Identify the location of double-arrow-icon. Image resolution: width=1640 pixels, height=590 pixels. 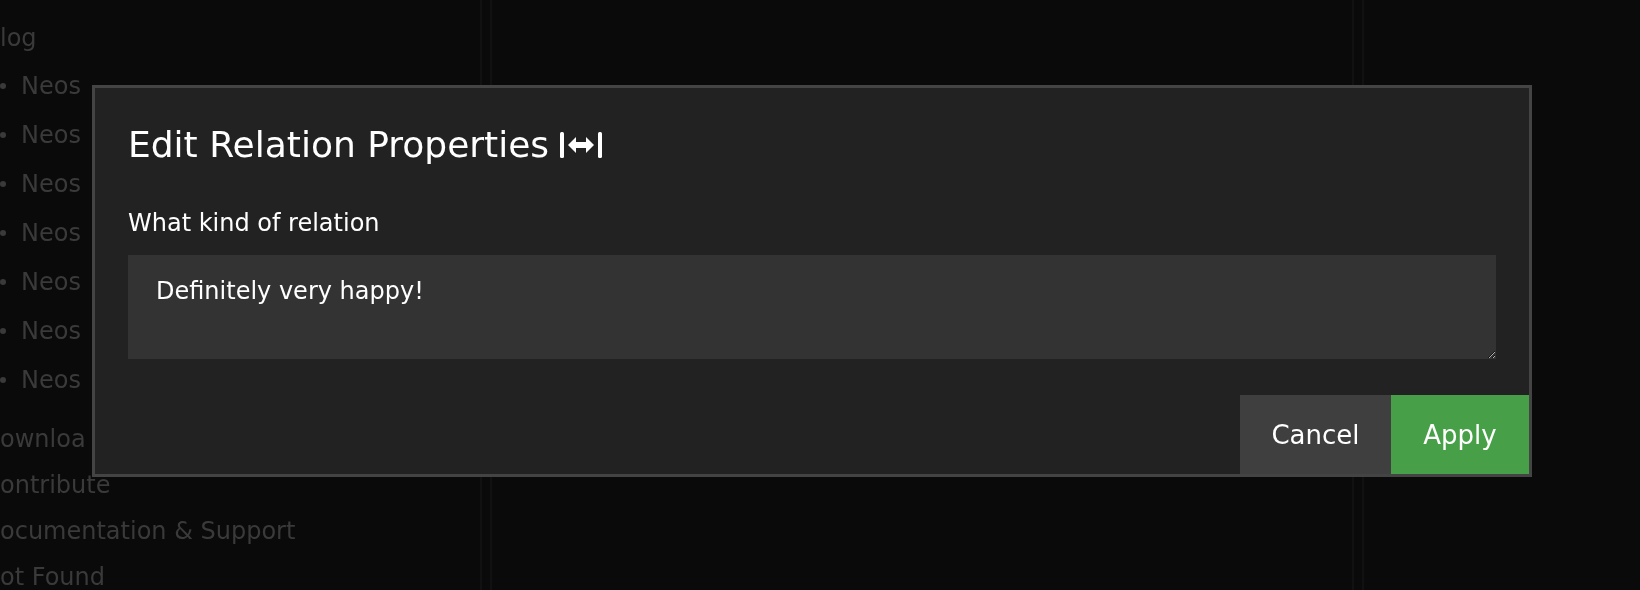
(581, 144).